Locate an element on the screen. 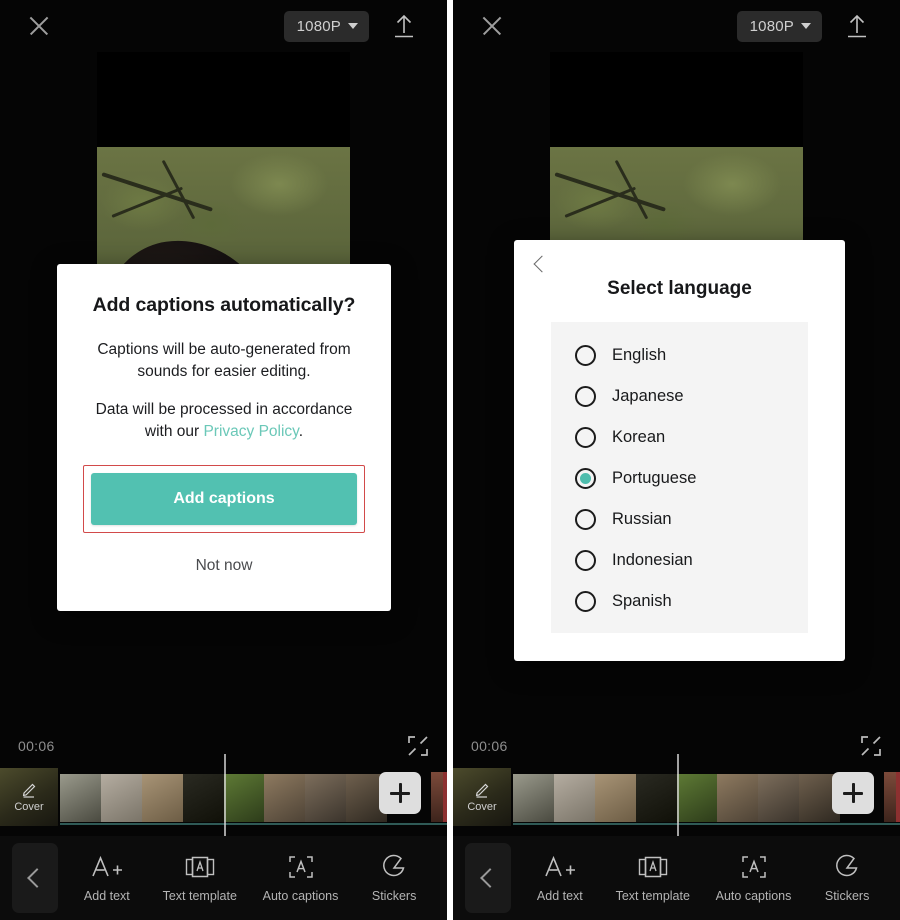 Image resolution: width=900 pixels, height=920 pixels. radio-button-selected is located at coordinates (585, 478).